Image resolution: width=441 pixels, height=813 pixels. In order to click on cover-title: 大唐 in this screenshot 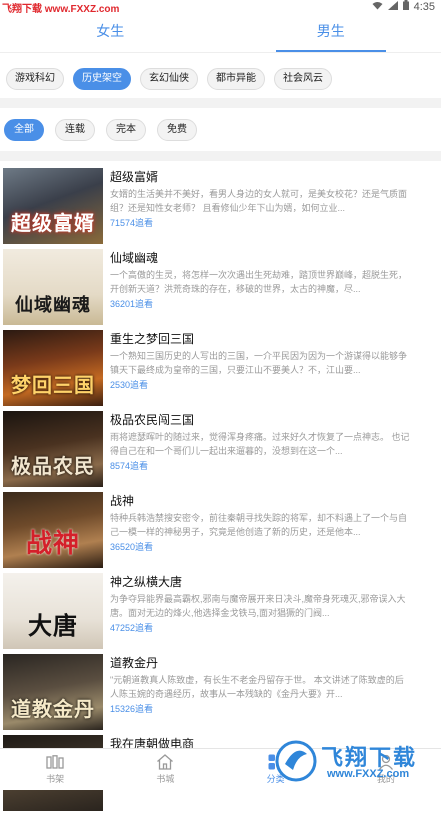, I will do `click(53, 623)`.